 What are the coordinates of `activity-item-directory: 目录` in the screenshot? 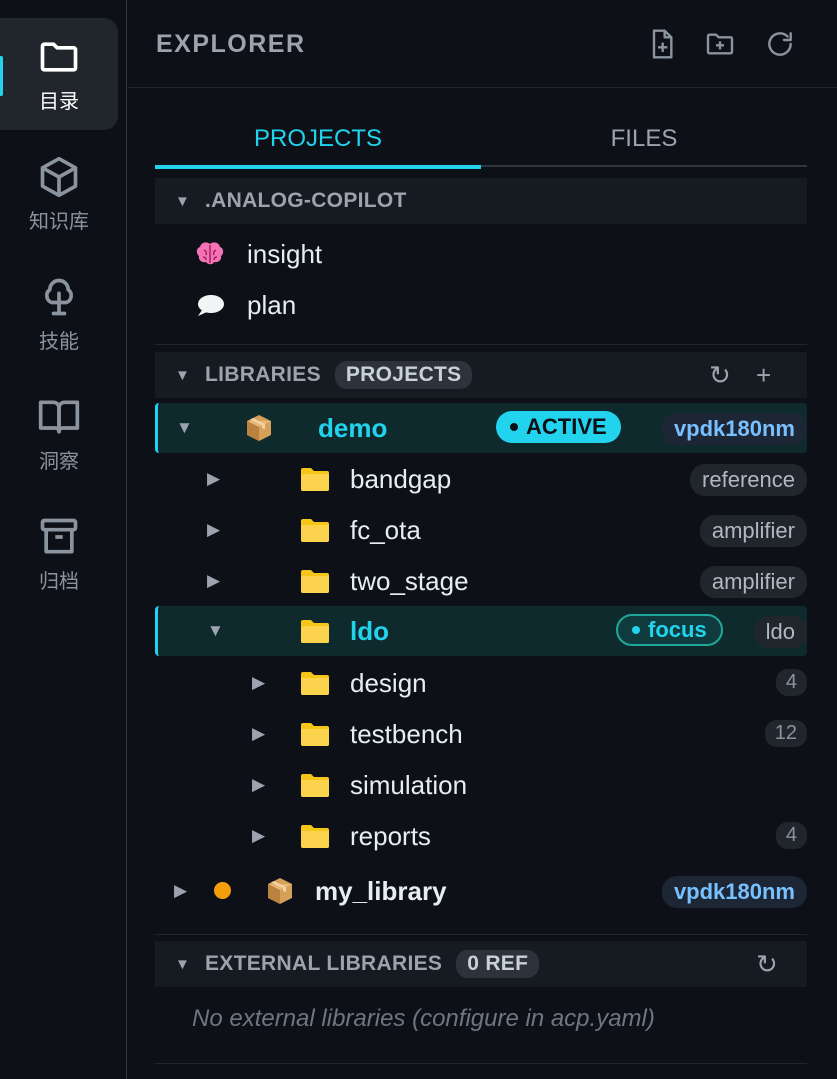 It's located at (59, 74).